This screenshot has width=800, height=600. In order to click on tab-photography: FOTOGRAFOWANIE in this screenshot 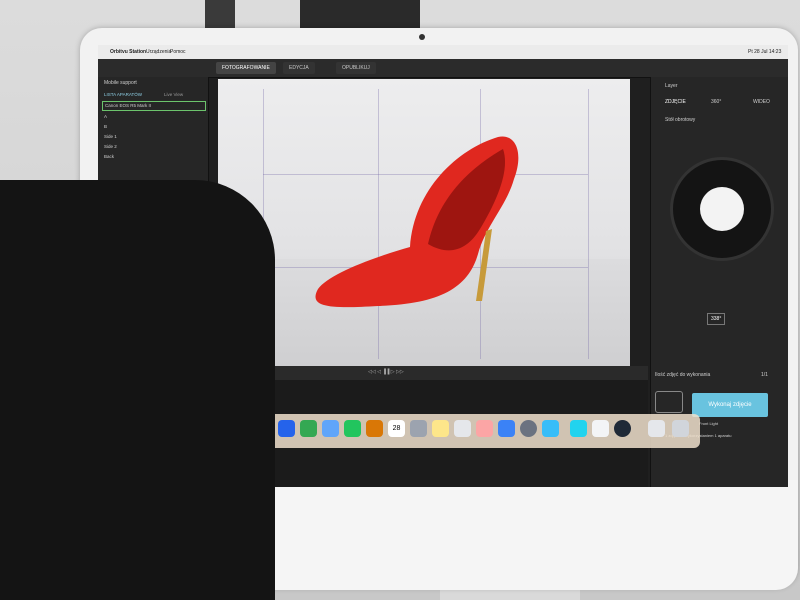, I will do `click(246, 68)`.